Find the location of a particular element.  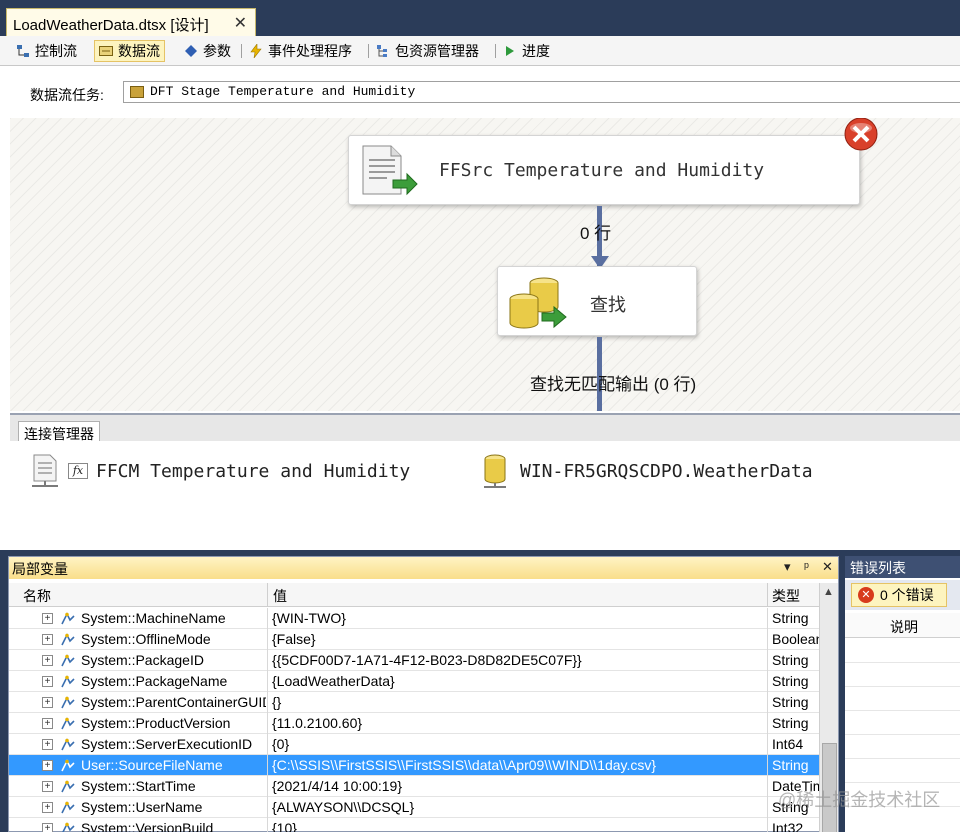

tab-progress: 进度 is located at coordinates (526, 51).